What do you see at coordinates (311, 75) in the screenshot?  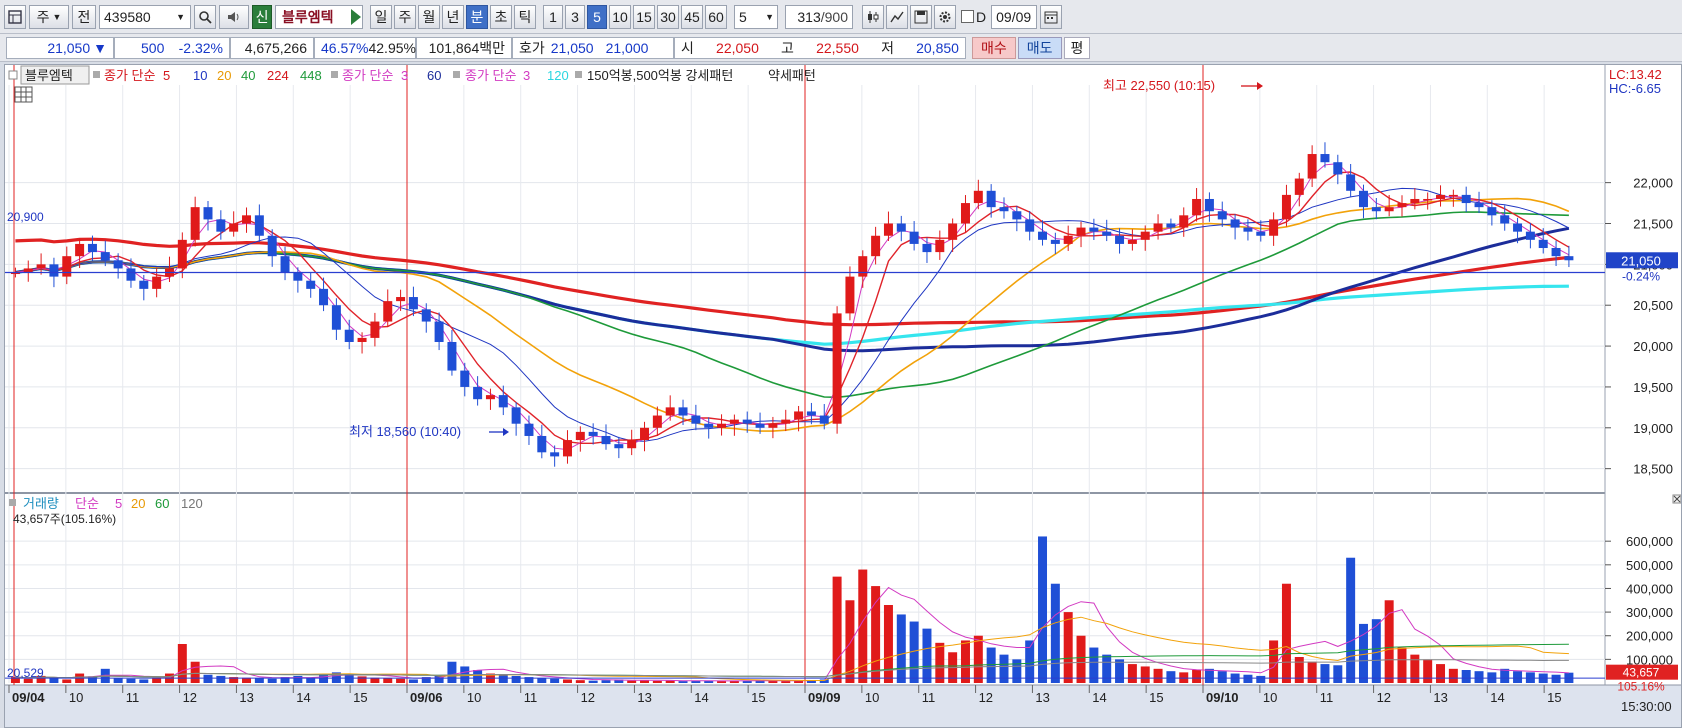 I see `ma448-label: 448` at bounding box center [311, 75].